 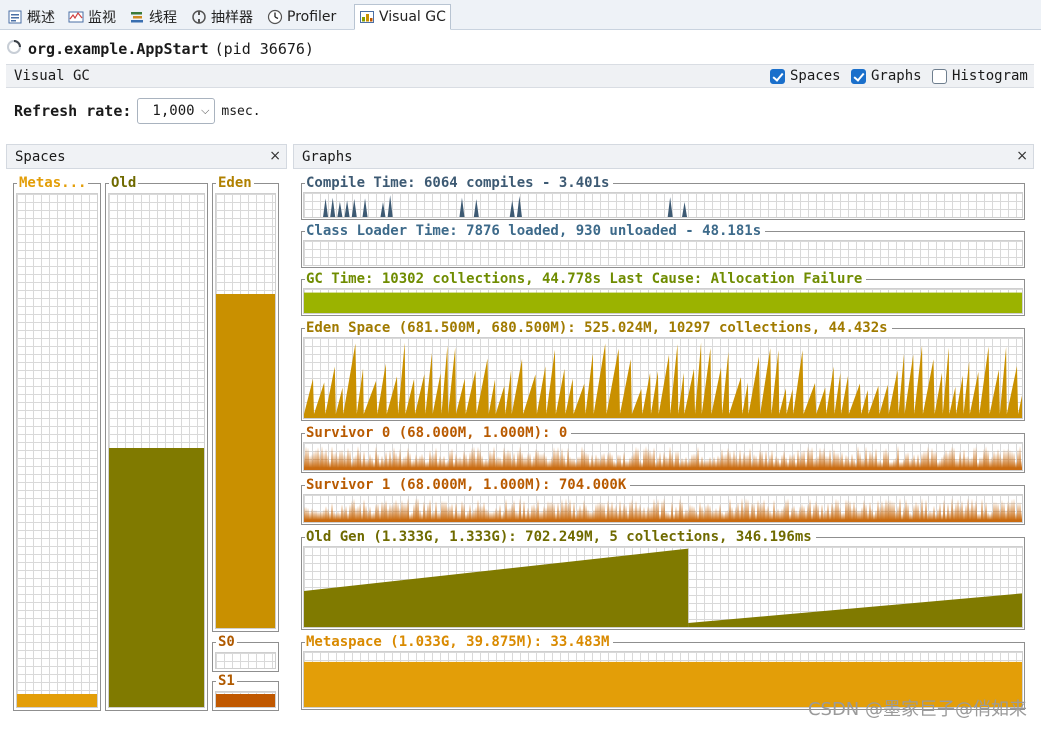 What do you see at coordinates (124, 183) in the screenshot?
I see `space-label: Old` at bounding box center [124, 183].